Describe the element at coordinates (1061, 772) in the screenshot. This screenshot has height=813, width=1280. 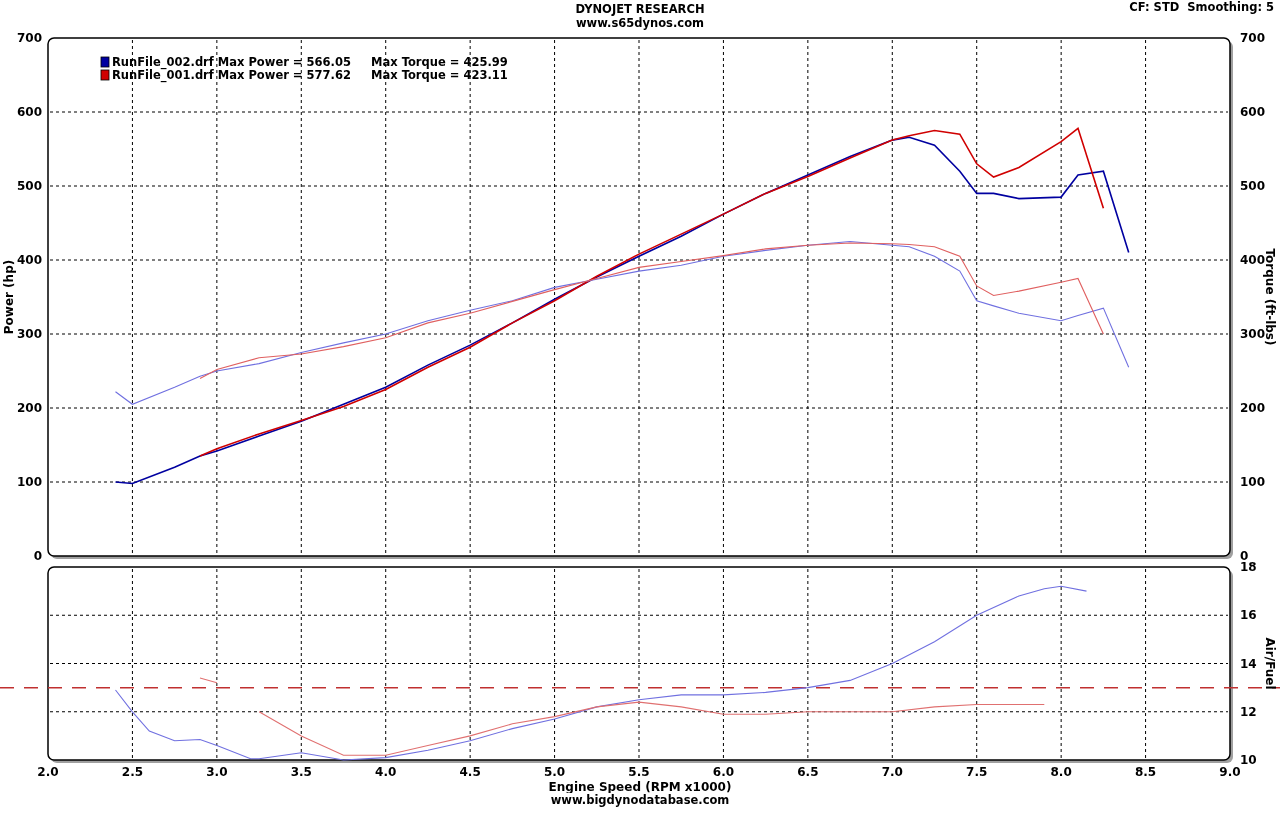
I see `tick-label: 8.0` at that location.